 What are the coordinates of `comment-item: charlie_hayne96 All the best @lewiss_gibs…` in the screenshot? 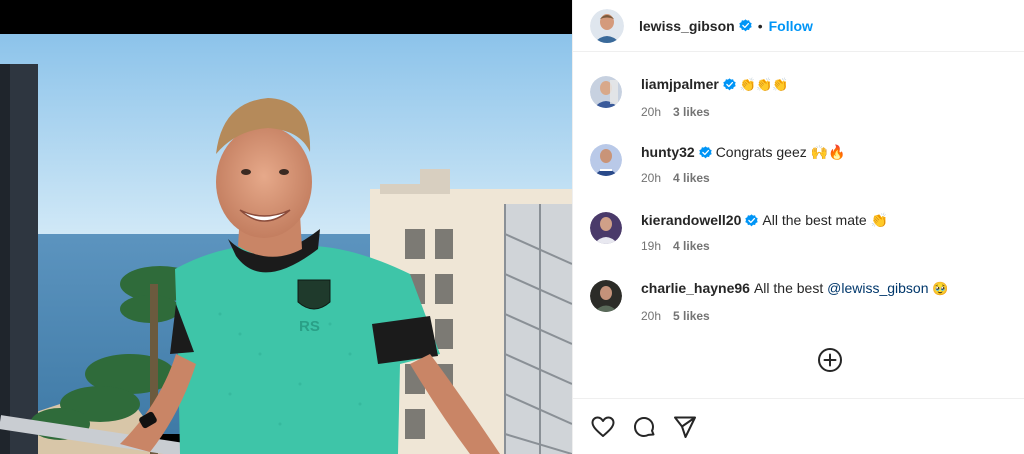 It's located at (769, 301).